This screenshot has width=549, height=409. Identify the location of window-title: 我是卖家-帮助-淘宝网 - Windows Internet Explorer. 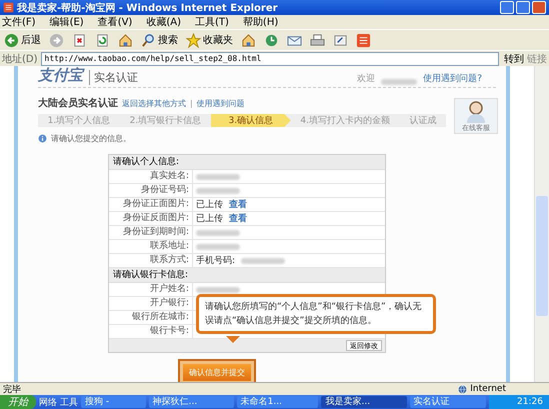
(148, 7).